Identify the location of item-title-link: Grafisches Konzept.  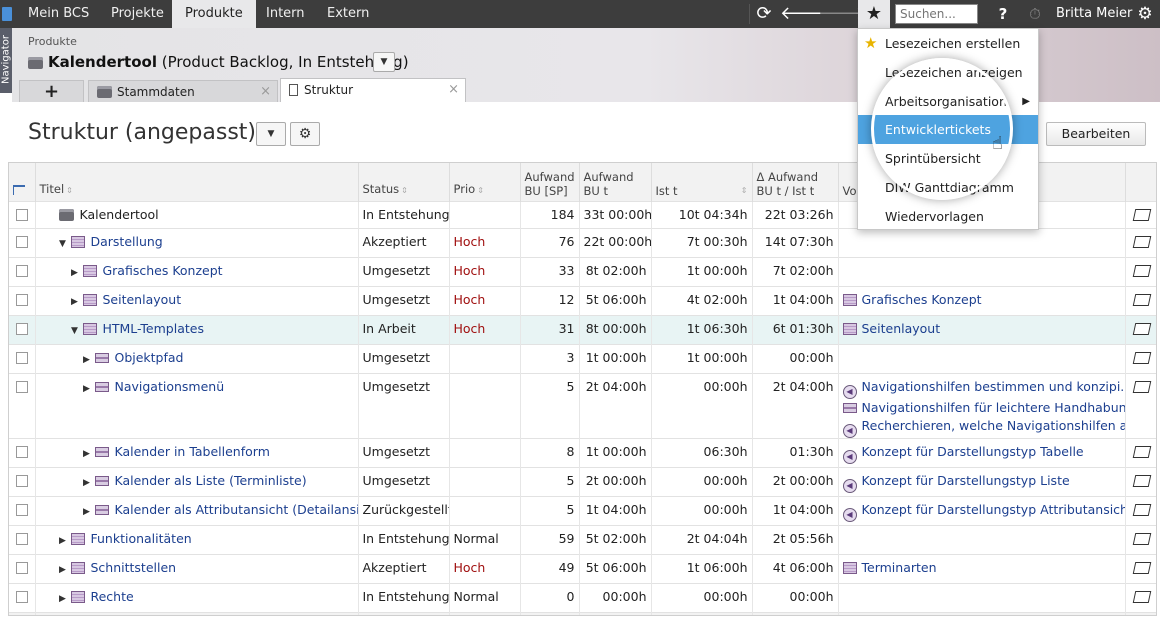
(162, 270).